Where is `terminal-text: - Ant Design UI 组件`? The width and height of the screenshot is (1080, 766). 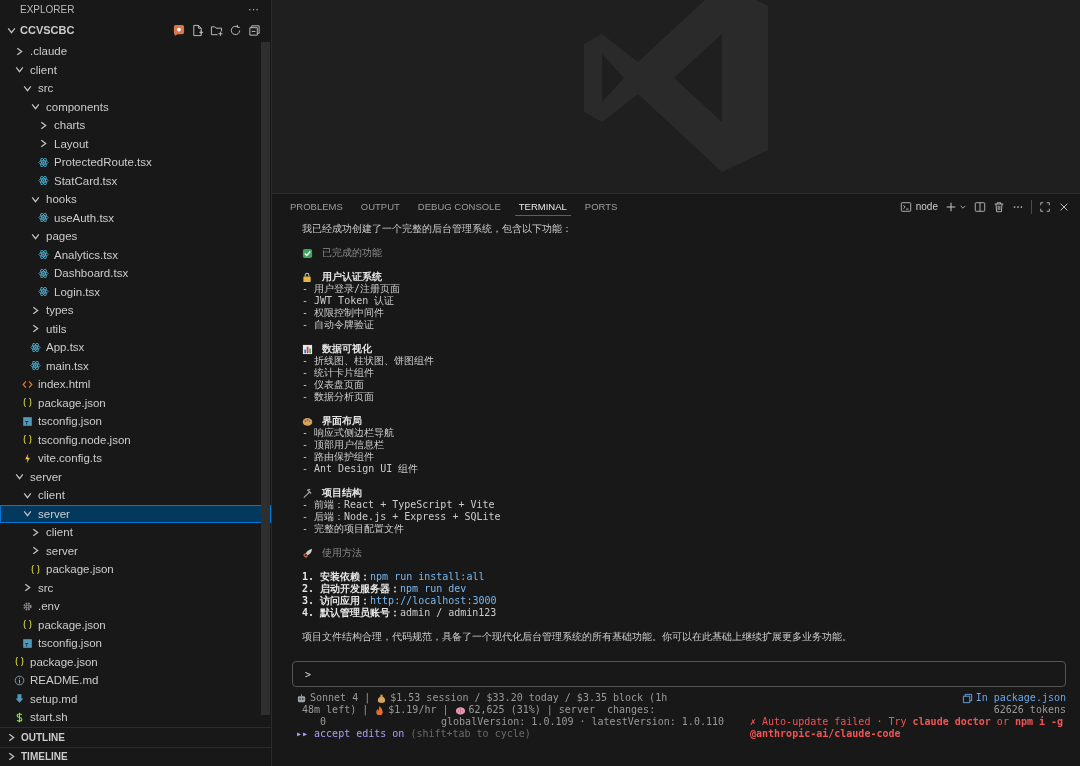
terminal-text: - Ant Design UI 组件 is located at coordinates (360, 469).